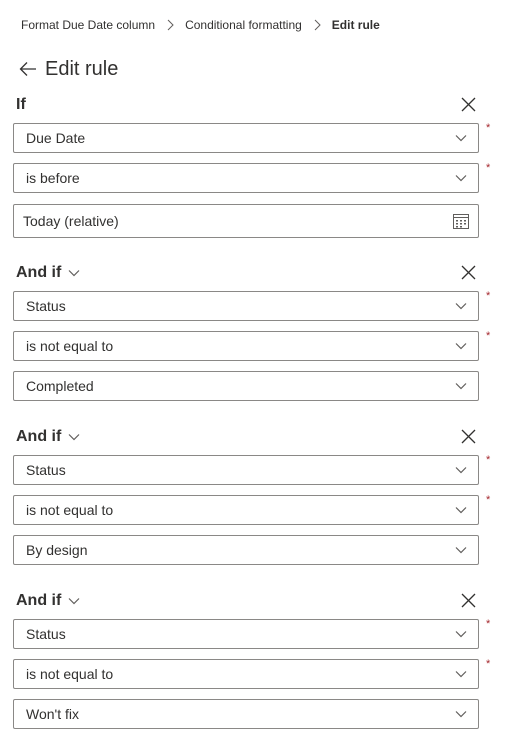  I want to click on page-header: Edit rule, so click(68, 69).